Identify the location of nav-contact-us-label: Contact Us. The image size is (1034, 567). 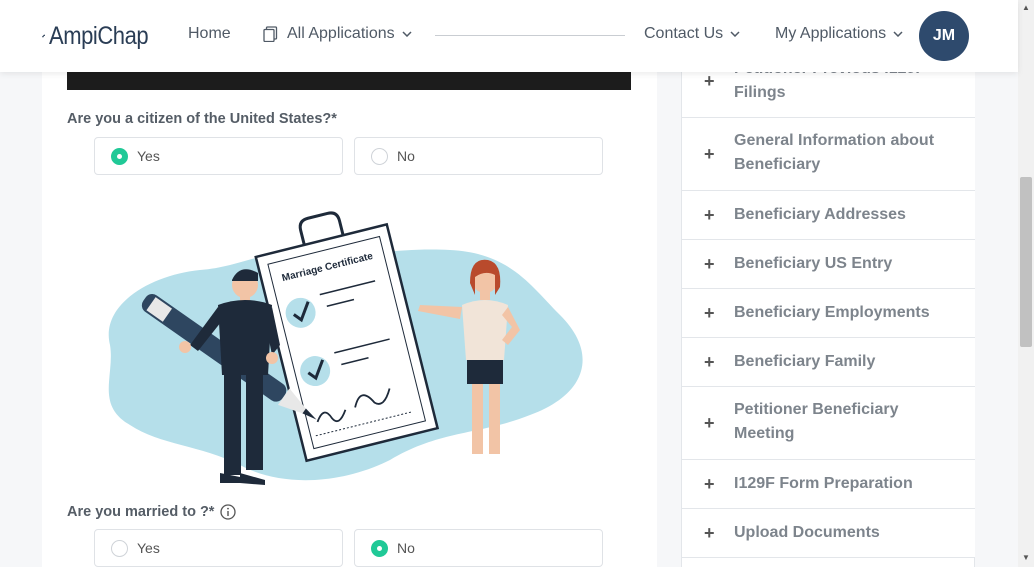
(684, 33).